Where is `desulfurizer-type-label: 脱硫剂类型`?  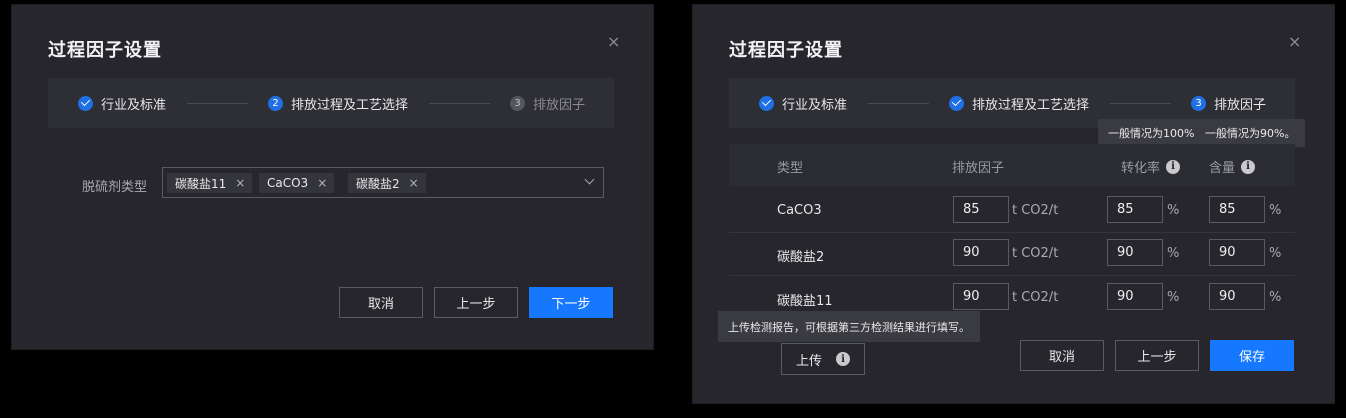
desulfurizer-type-label: 脱硫剂类型 is located at coordinates (115, 187).